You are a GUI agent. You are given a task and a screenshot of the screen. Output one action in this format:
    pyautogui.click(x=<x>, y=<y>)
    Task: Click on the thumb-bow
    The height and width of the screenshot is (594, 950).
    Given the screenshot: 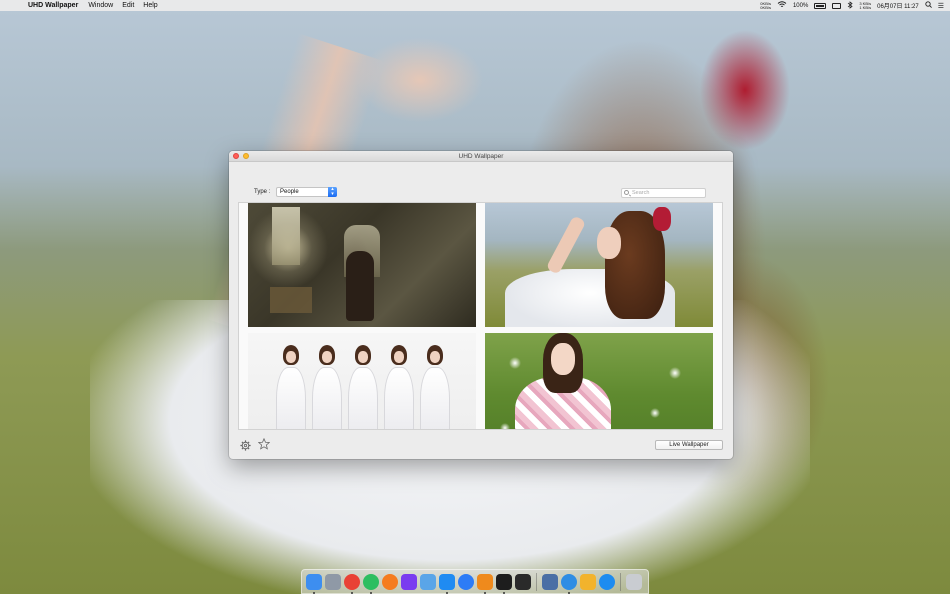 What is the action you would take?
    pyautogui.click(x=662, y=219)
    